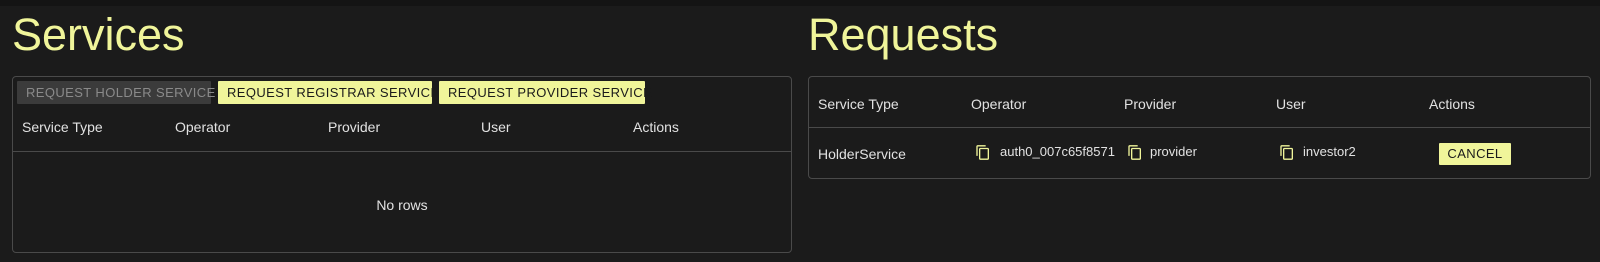 The height and width of the screenshot is (262, 1600). What do you see at coordinates (1173, 151) in the screenshot?
I see `cell-provider: provider` at bounding box center [1173, 151].